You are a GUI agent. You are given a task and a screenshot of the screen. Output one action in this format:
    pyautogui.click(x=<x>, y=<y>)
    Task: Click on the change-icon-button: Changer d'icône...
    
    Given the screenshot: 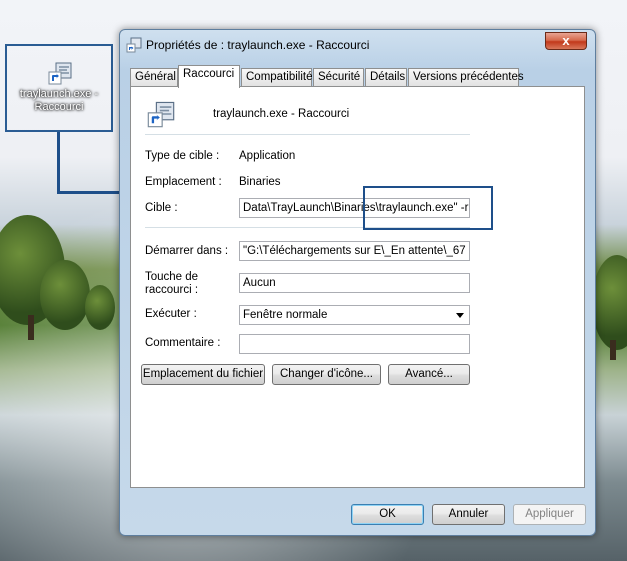 What is the action you would take?
    pyautogui.click(x=326, y=374)
    